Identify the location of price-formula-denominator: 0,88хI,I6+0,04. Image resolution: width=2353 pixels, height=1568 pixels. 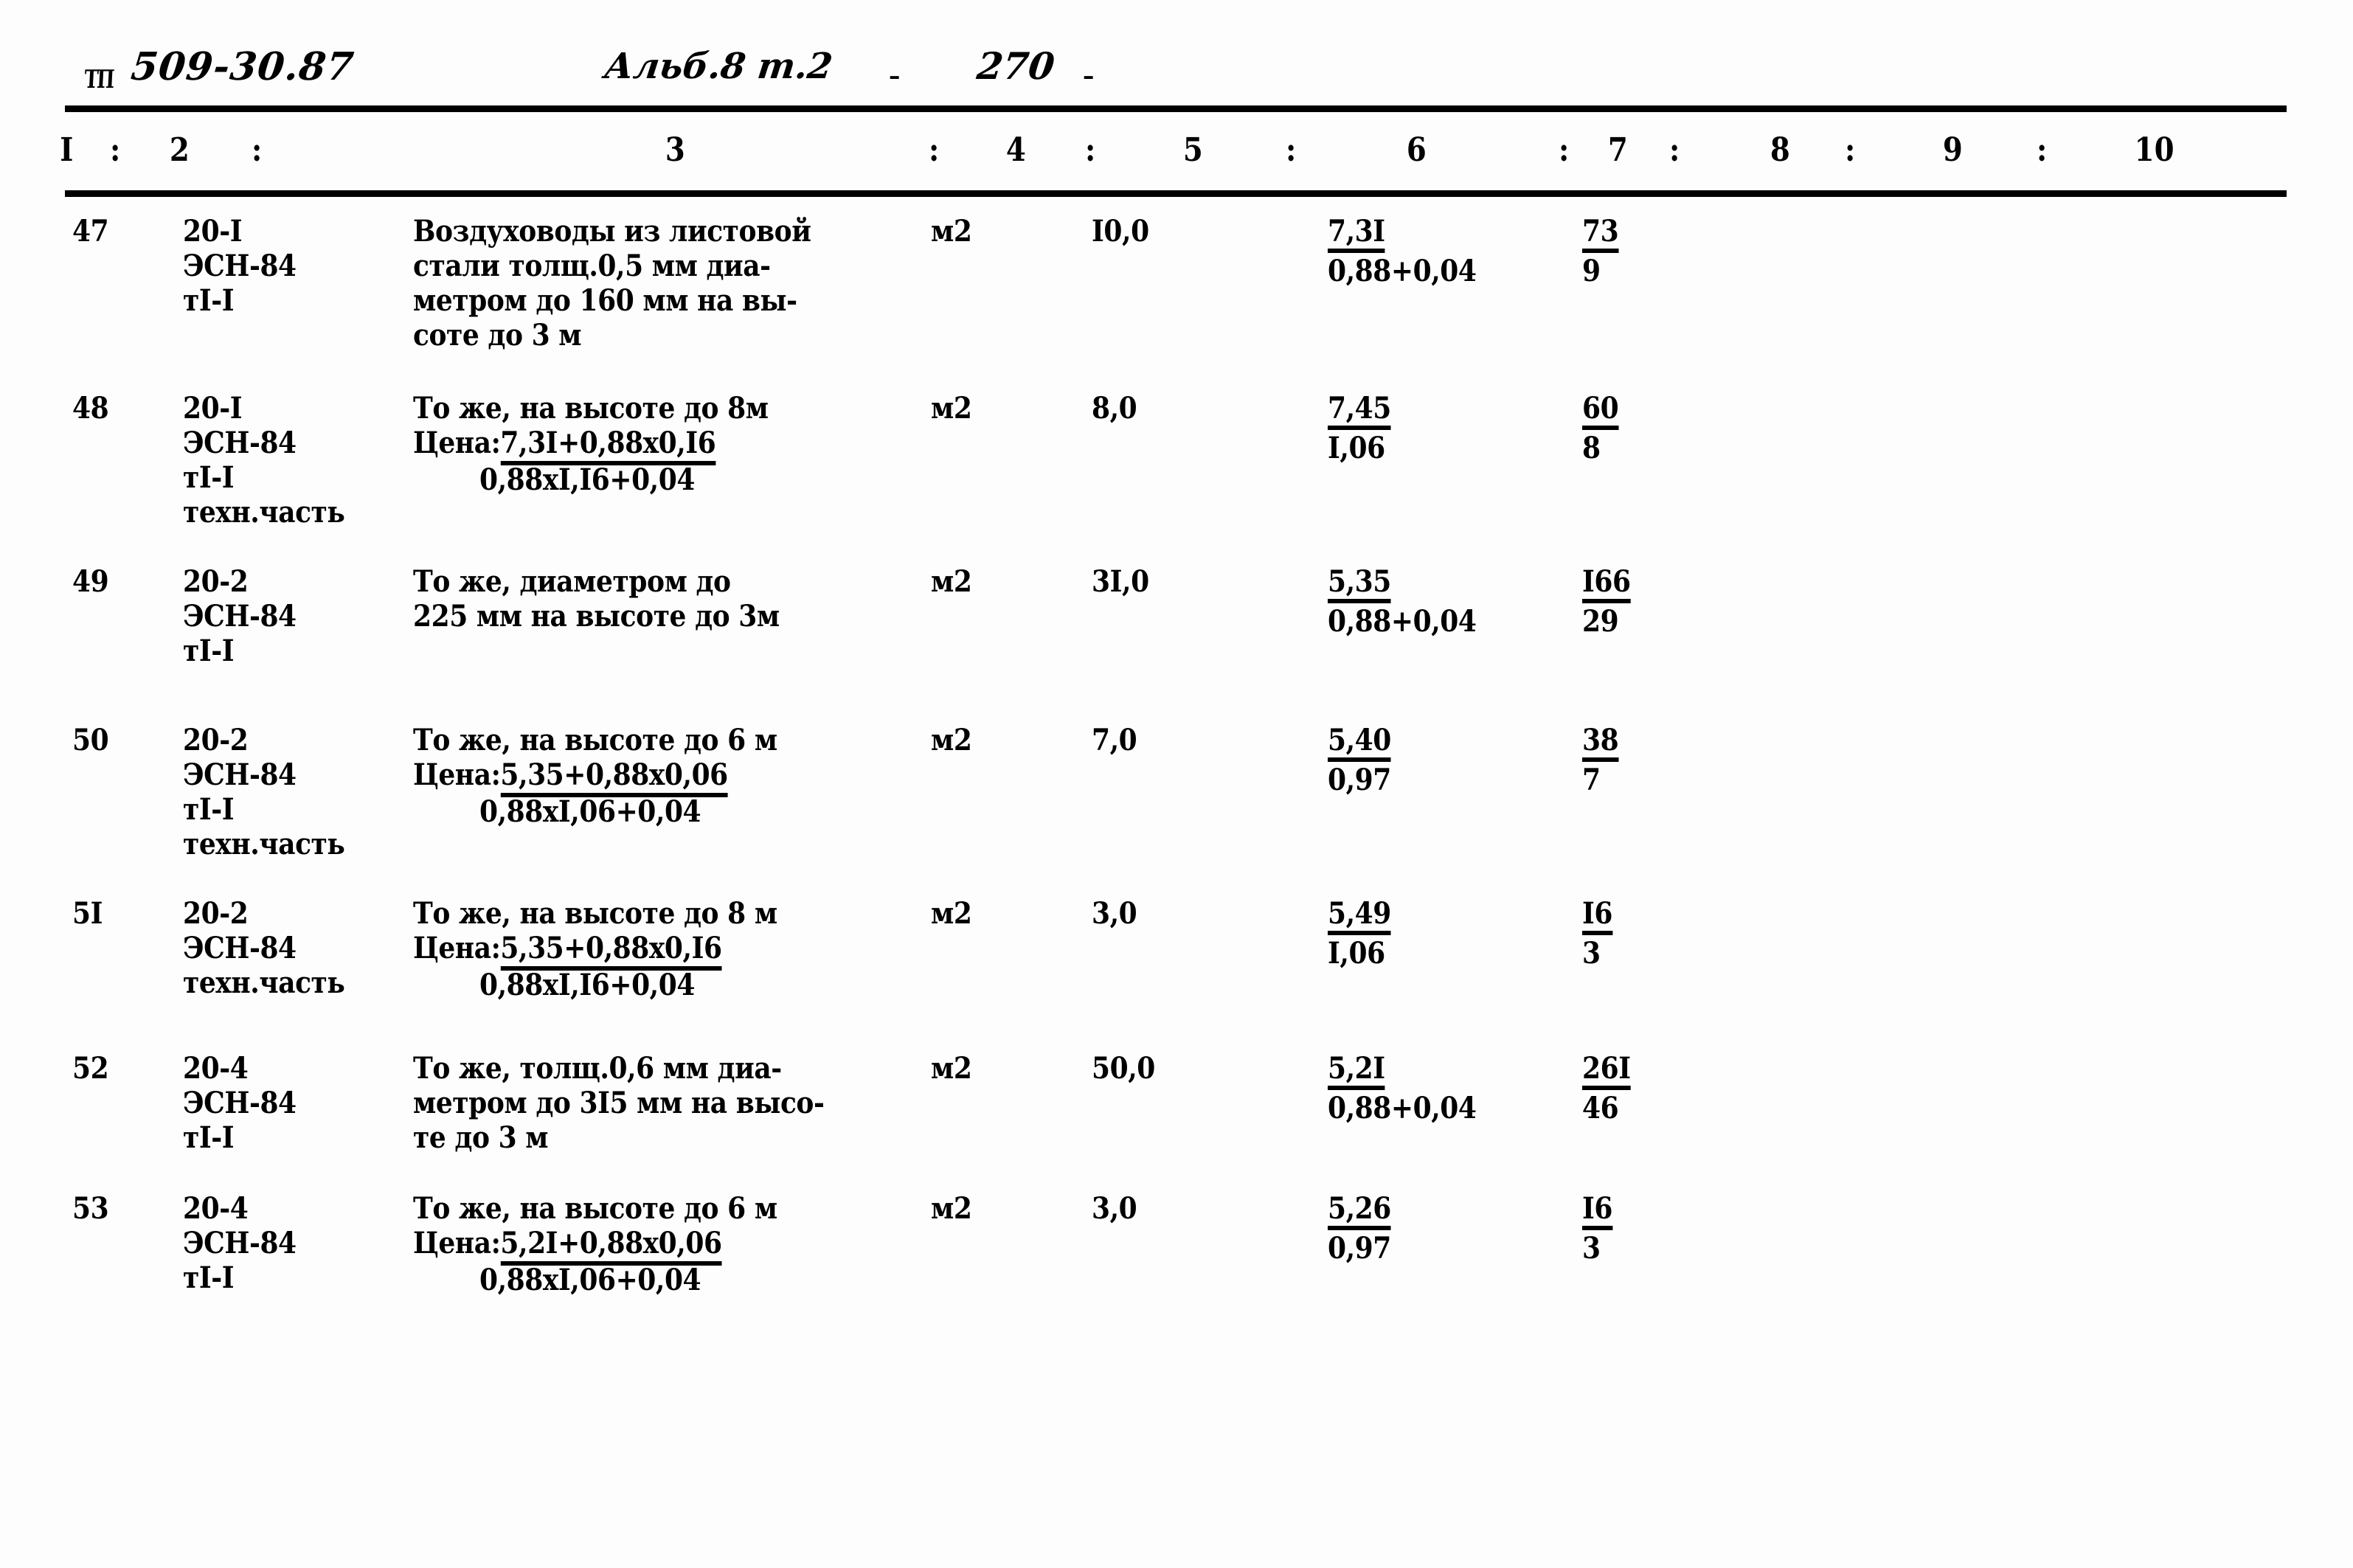
(587, 479).